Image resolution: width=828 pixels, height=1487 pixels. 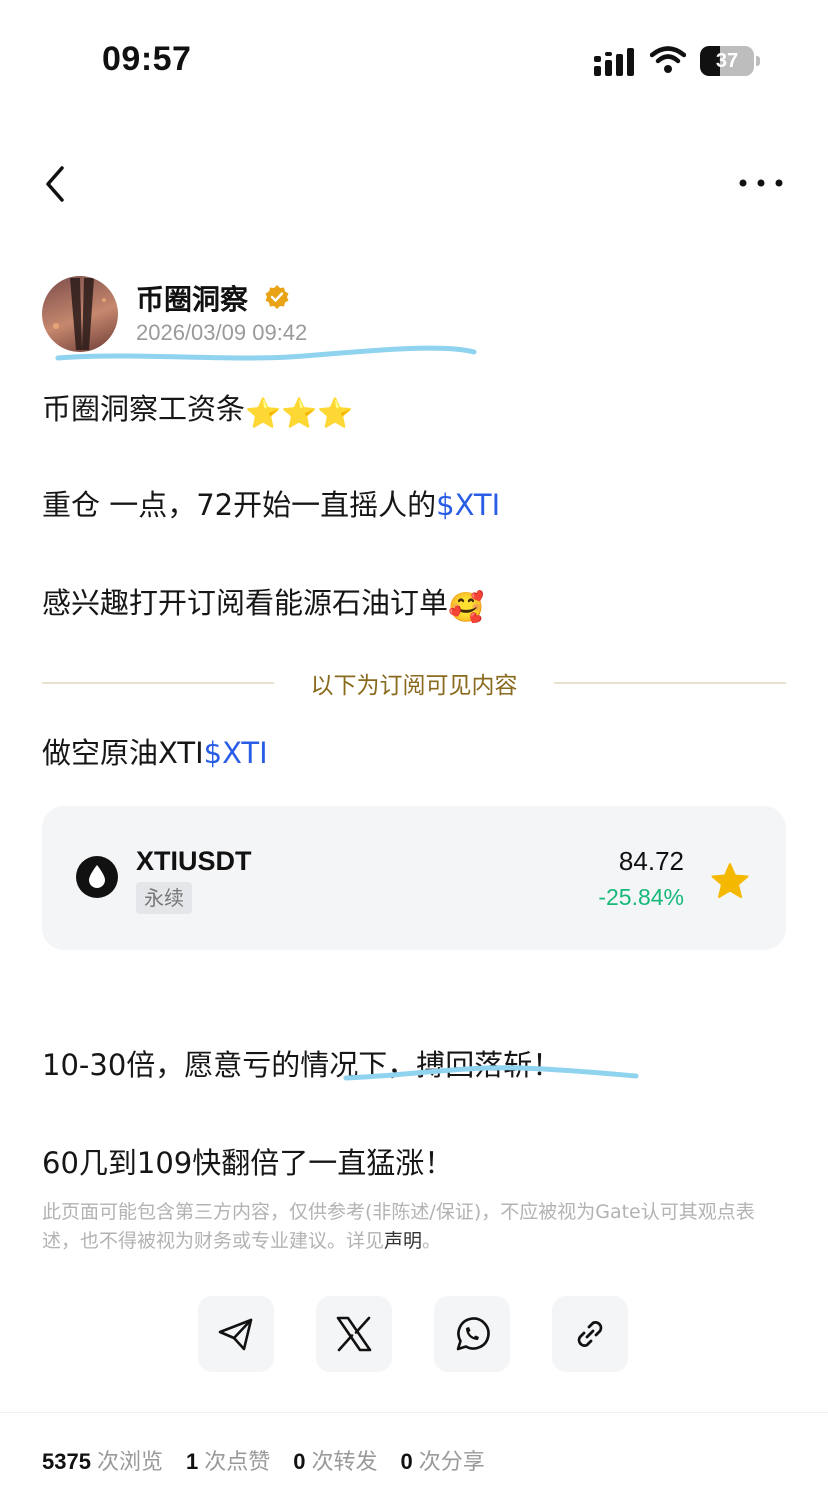 I want to click on post-line-4-text: 做空原油XTI, so click(x=123, y=753).